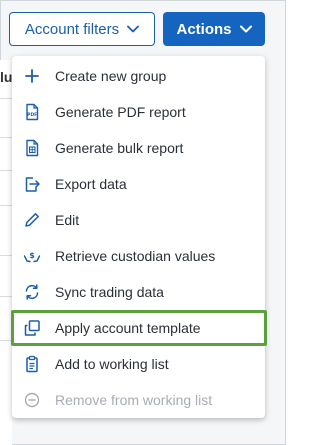 This screenshot has height=445, width=320. Describe the element at coordinates (6, 77) in the screenshot. I see `background-column-header: lu` at that location.